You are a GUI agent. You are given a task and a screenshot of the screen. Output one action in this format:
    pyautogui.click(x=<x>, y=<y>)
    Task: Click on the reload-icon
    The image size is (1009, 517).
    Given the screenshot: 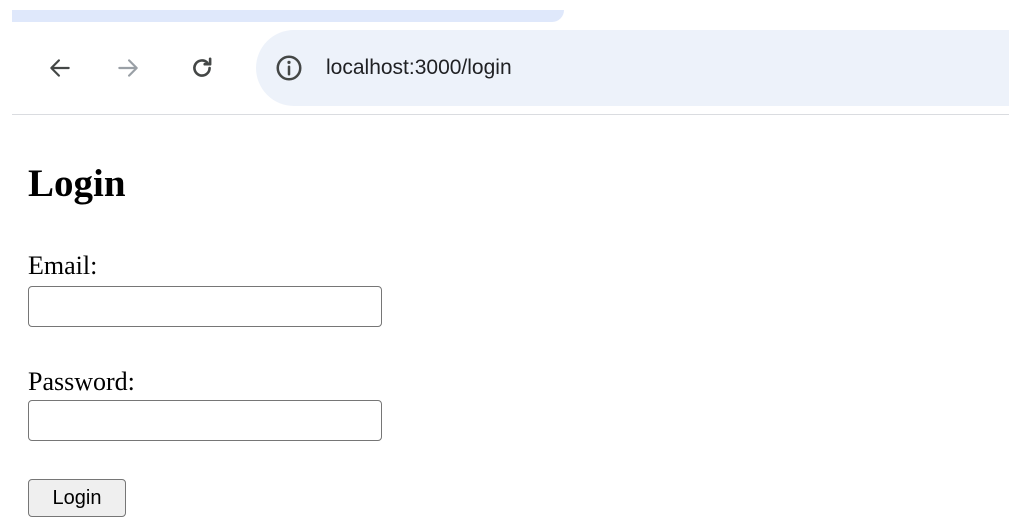 What is the action you would take?
    pyautogui.click(x=202, y=67)
    